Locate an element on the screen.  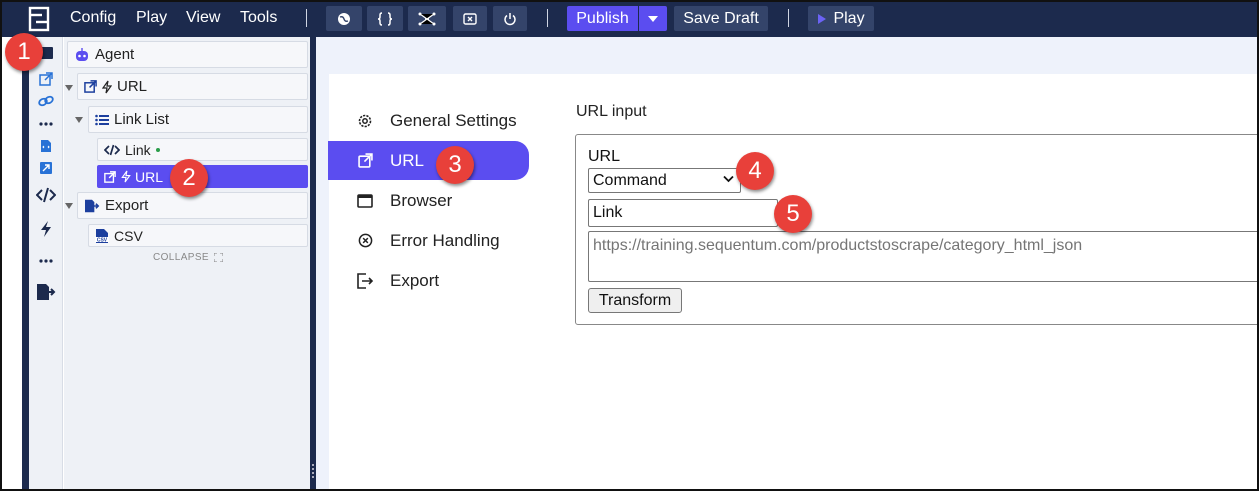
browser-window-icon is located at coordinates (365, 200).